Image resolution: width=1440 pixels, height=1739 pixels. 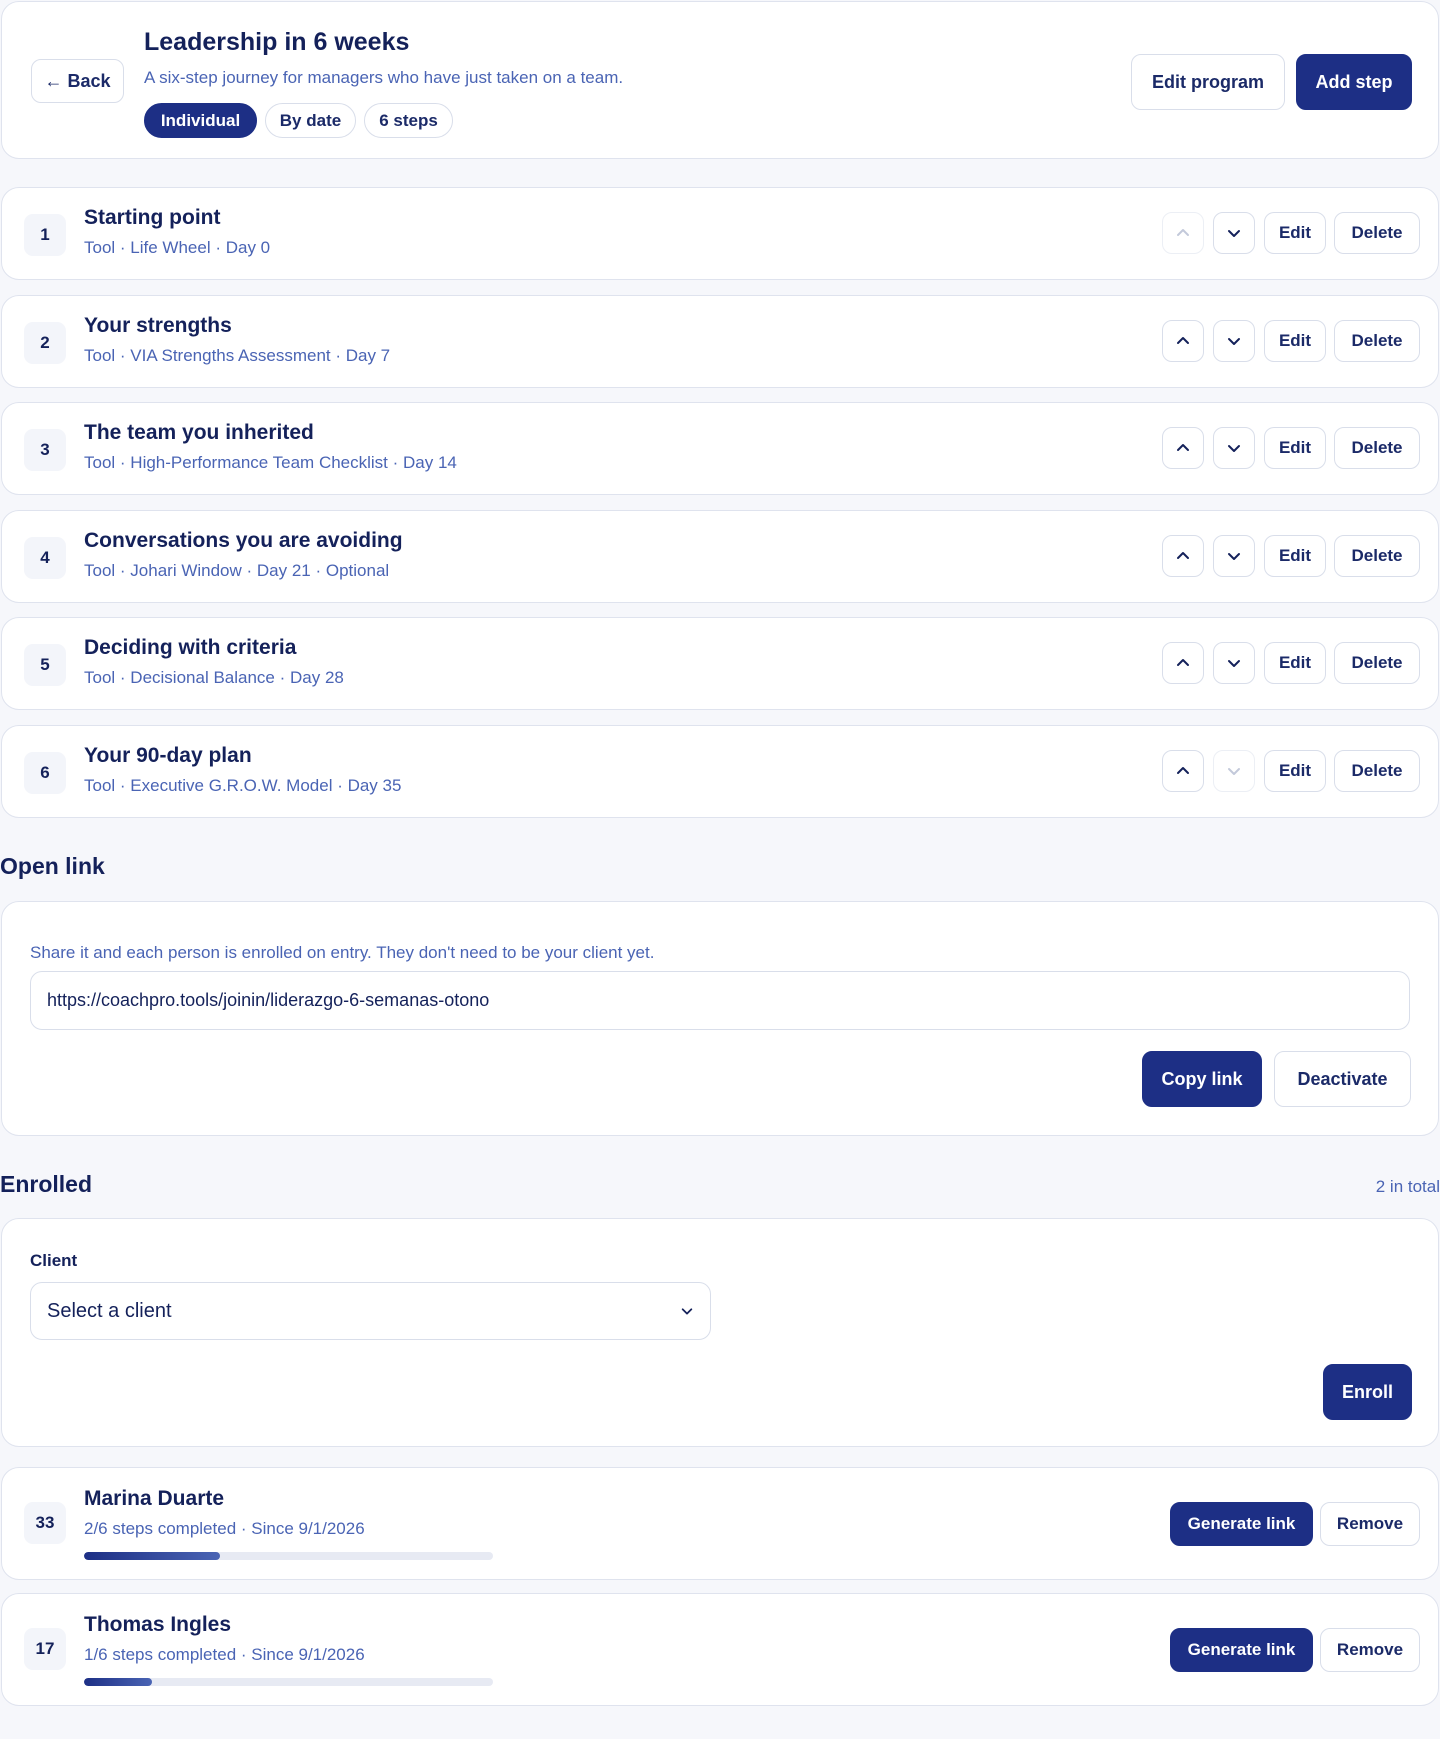 What do you see at coordinates (370, 1311) in the screenshot?
I see `client-select: Select a client` at bounding box center [370, 1311].